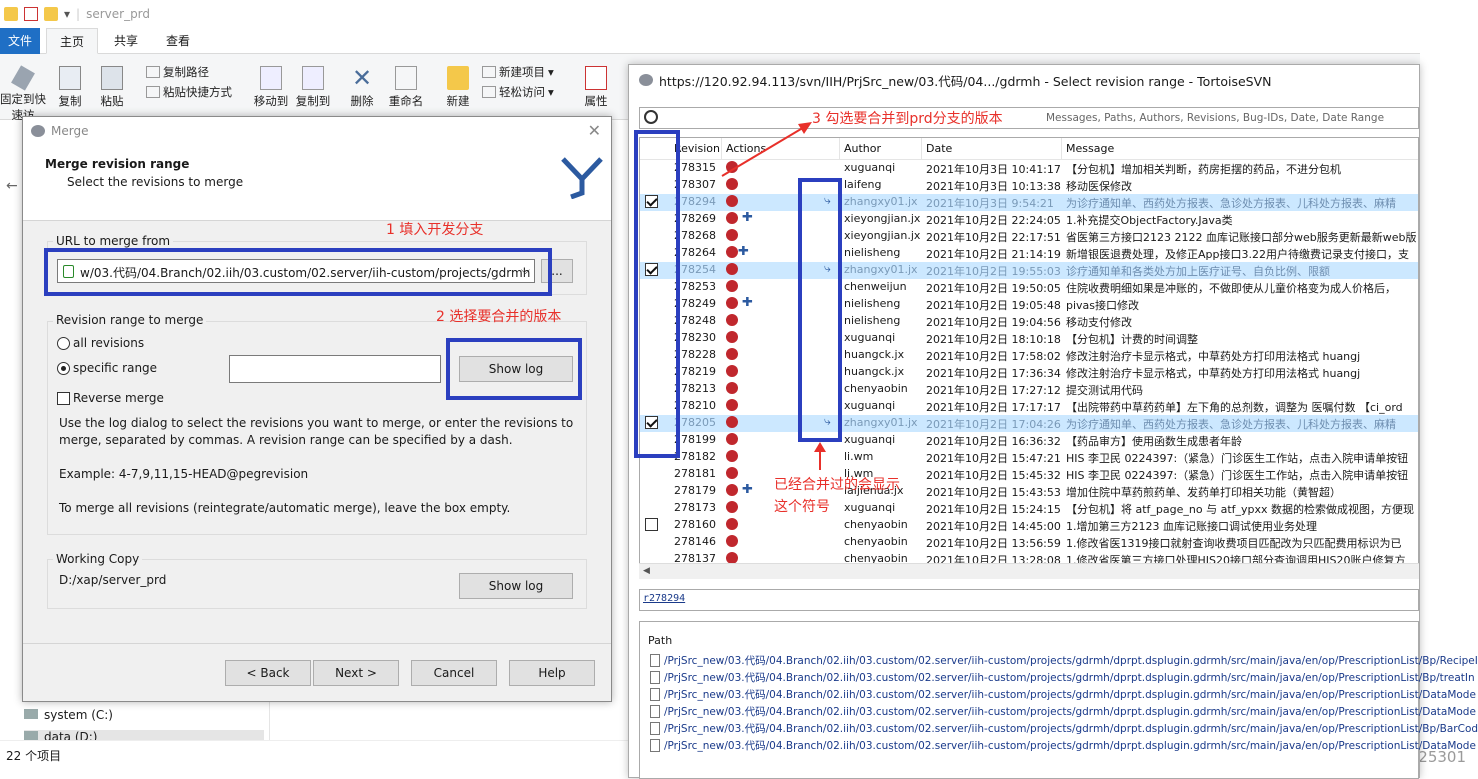 This screenshot has height=779, width=1478. I want to click on col-actions: Actions, so click(781, 149).